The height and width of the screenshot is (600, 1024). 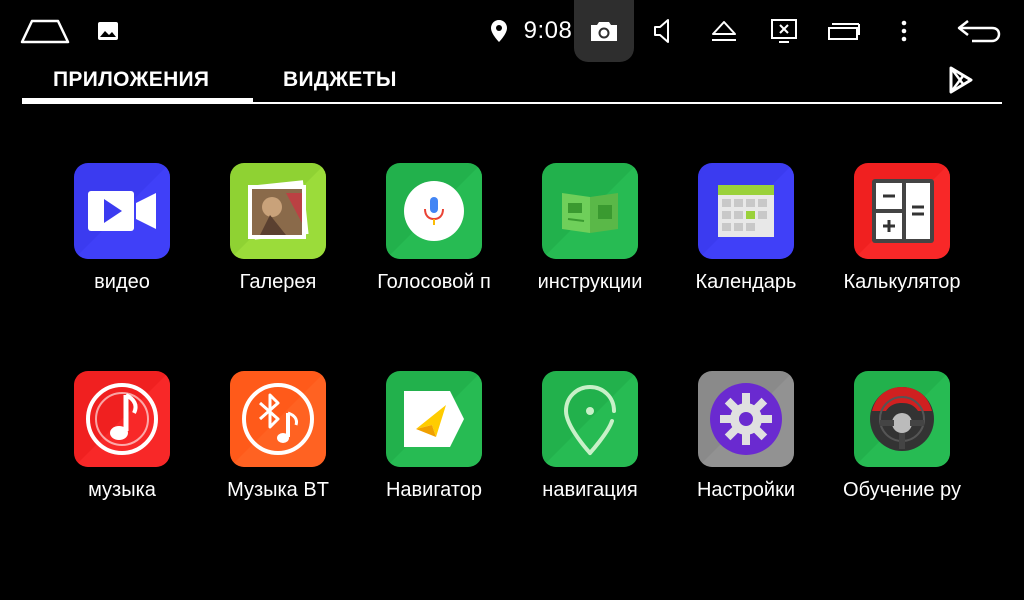 I want to click on navigator-icon, so click(x=434, y=419).